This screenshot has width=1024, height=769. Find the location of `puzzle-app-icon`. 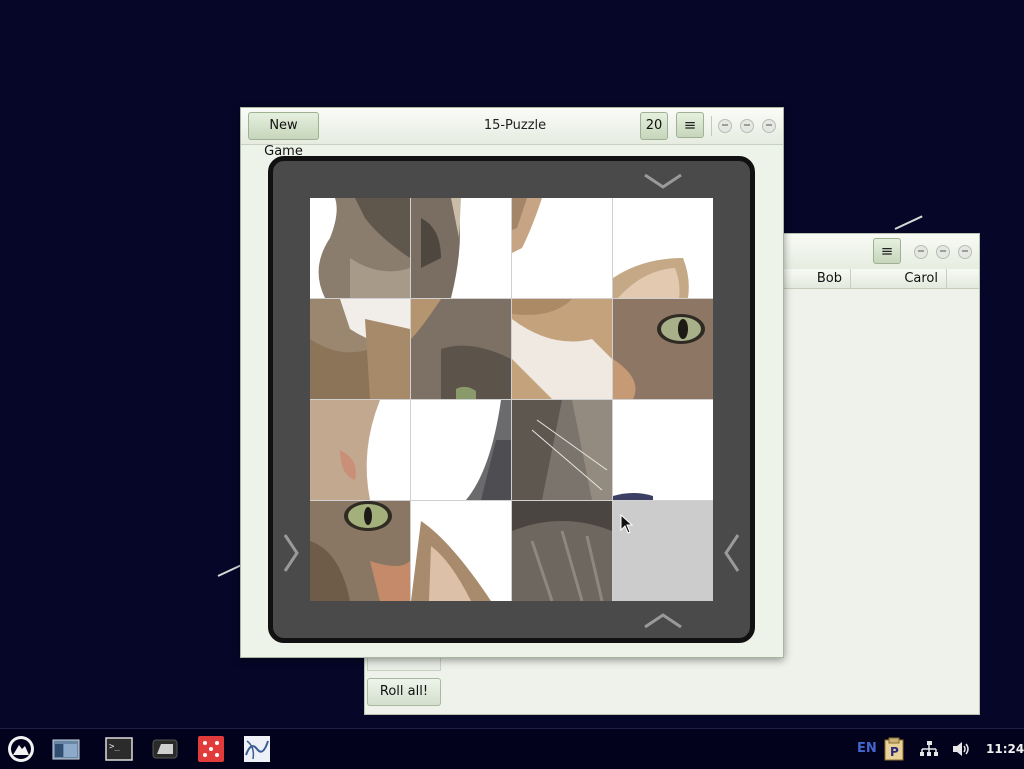

puzzle-app-icon is located at coordinates (257, 749).